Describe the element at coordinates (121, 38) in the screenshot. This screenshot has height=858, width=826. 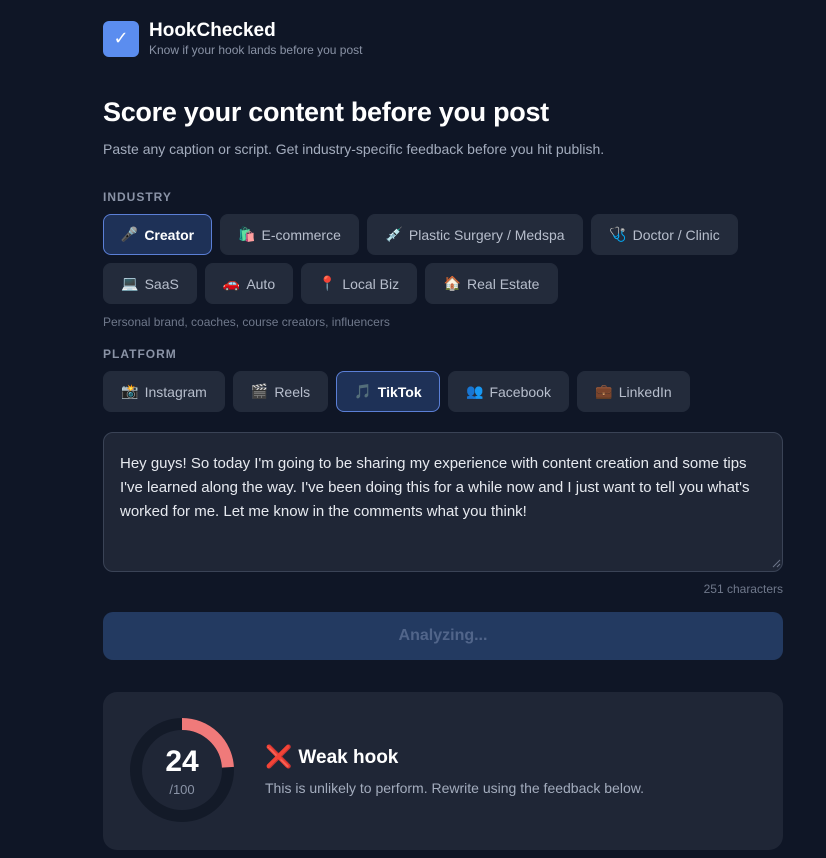
I see `check-icon: ✓` at that location.